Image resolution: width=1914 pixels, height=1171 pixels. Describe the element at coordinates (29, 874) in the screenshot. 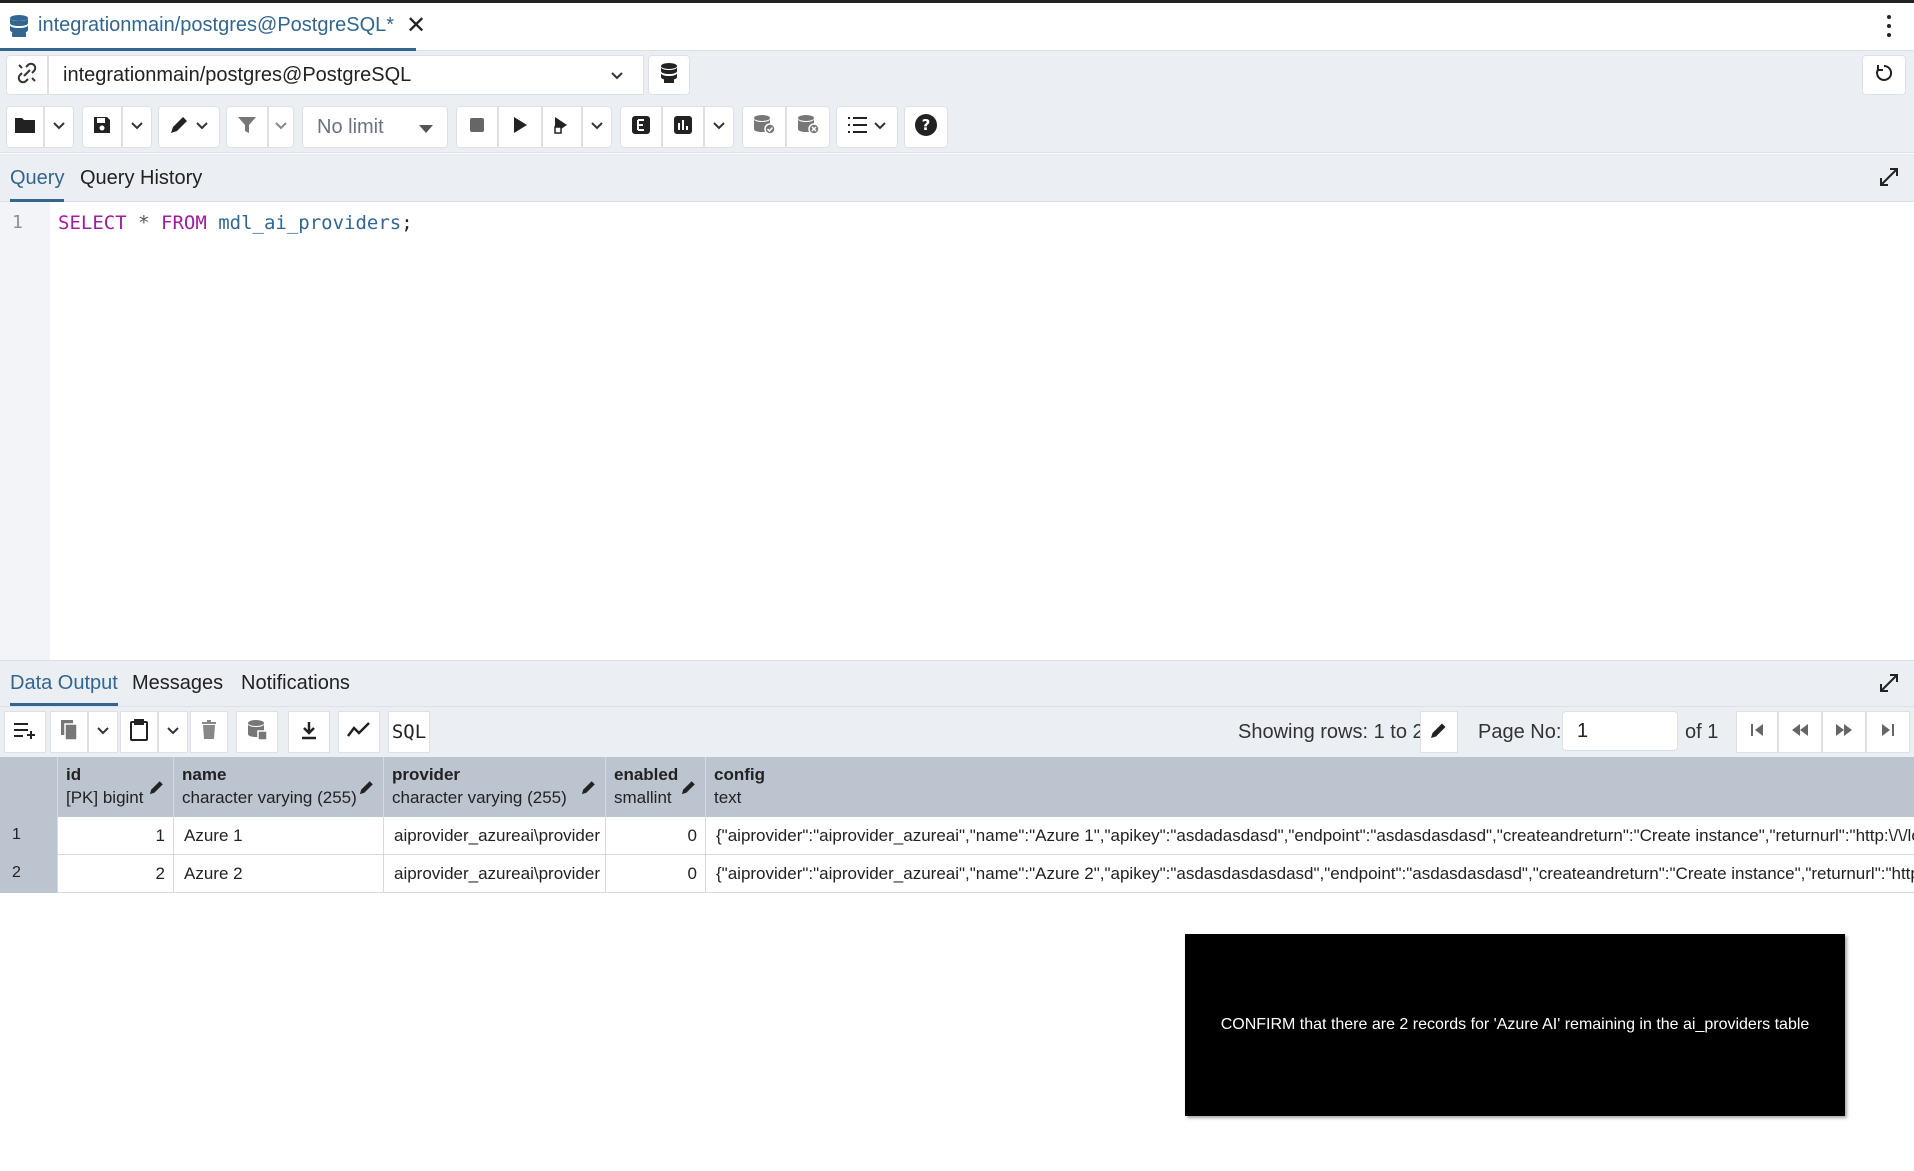

I see `row-number: 2` at that location.